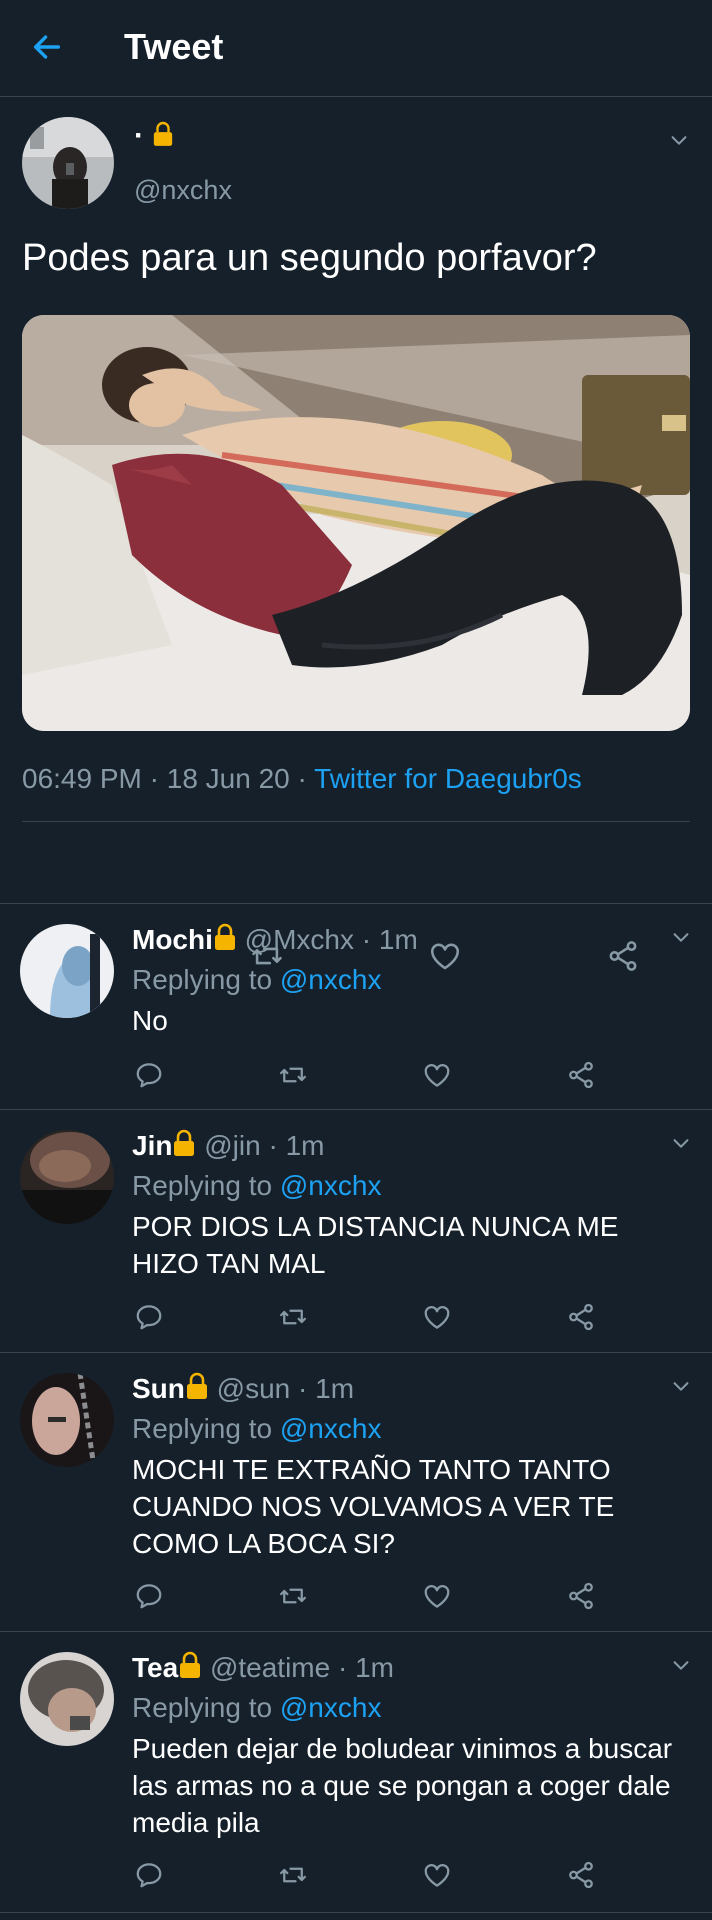 The height and width of the screenshot is (1920, 712). Describe the element at coordinates (309, 258) in the screenshot. I see `tweet-text: Podes para un segundo porfavor?` at that location.